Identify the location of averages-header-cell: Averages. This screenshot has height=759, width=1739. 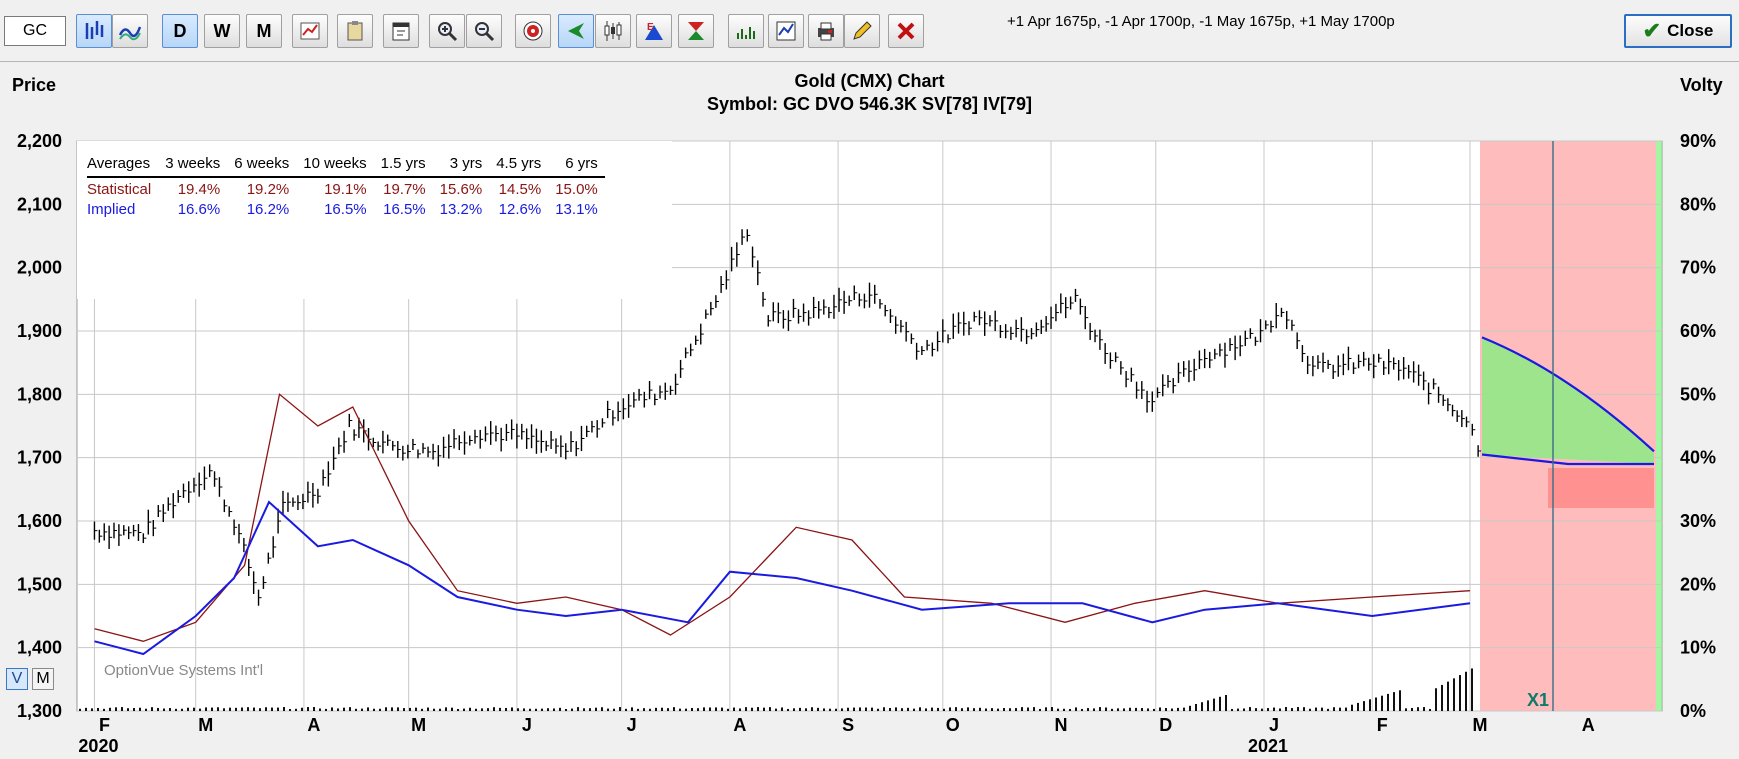
(123, 165).